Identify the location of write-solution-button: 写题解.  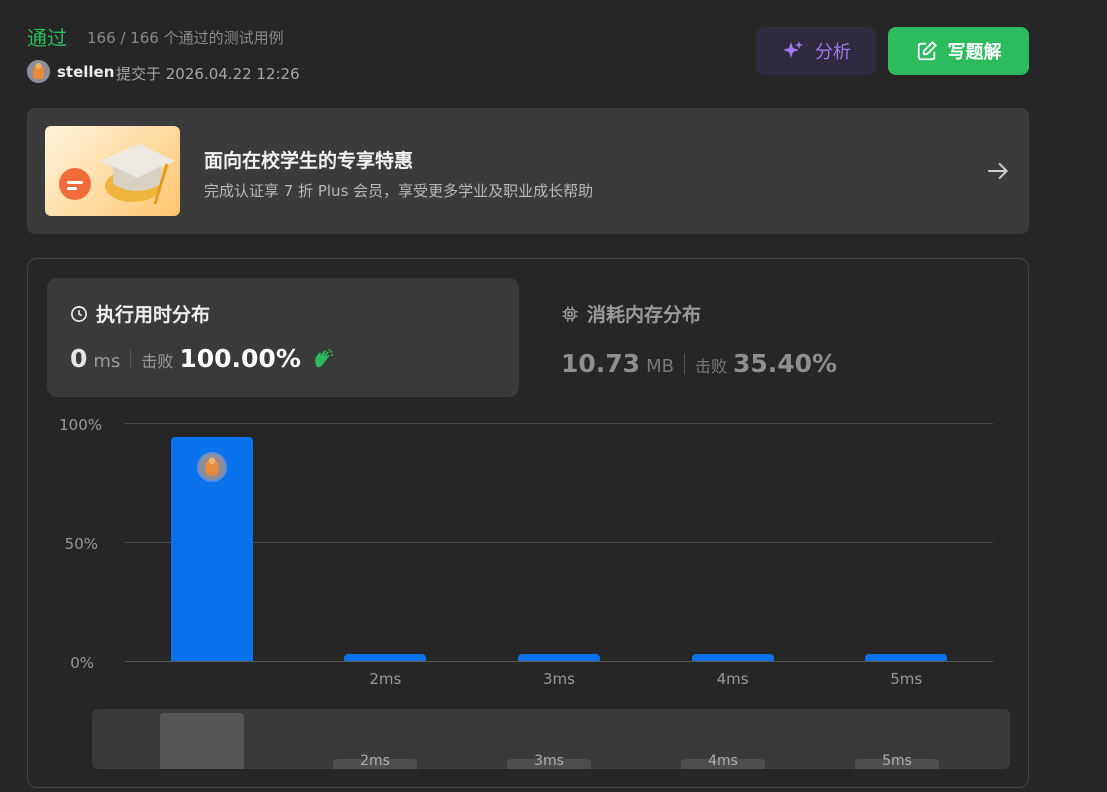
(958, 51).